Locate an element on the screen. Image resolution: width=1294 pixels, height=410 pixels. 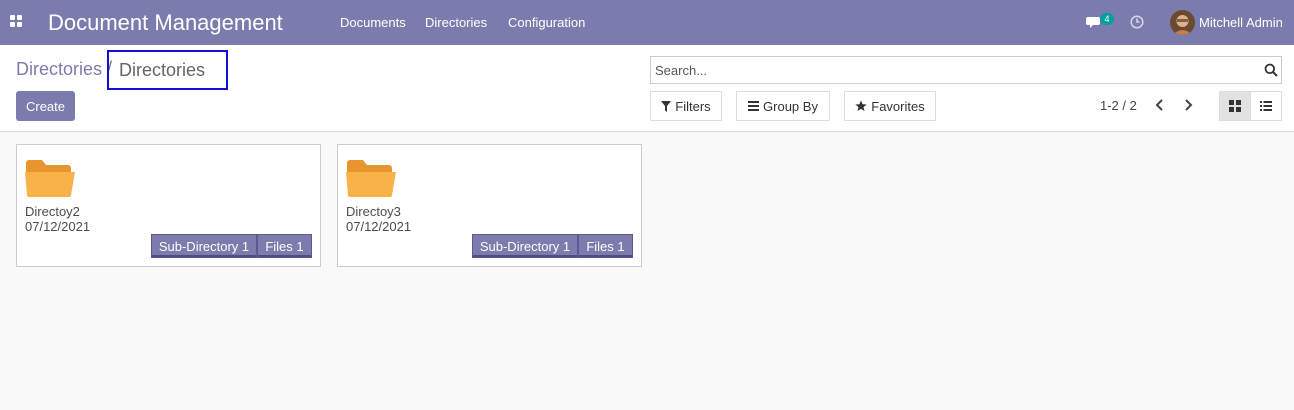
list-view-button is located at coordinates (1266, 106).